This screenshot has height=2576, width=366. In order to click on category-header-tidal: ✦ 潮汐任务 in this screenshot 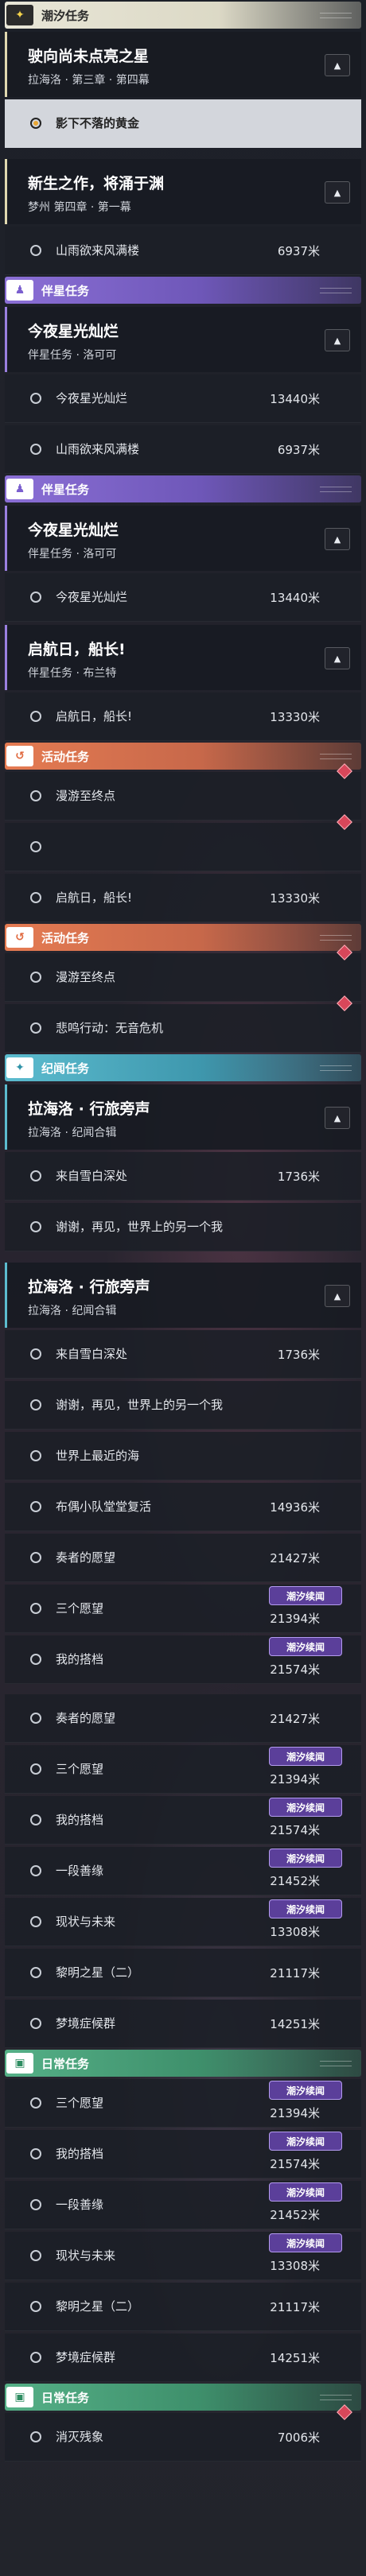, I will do `click(183, 16)`.